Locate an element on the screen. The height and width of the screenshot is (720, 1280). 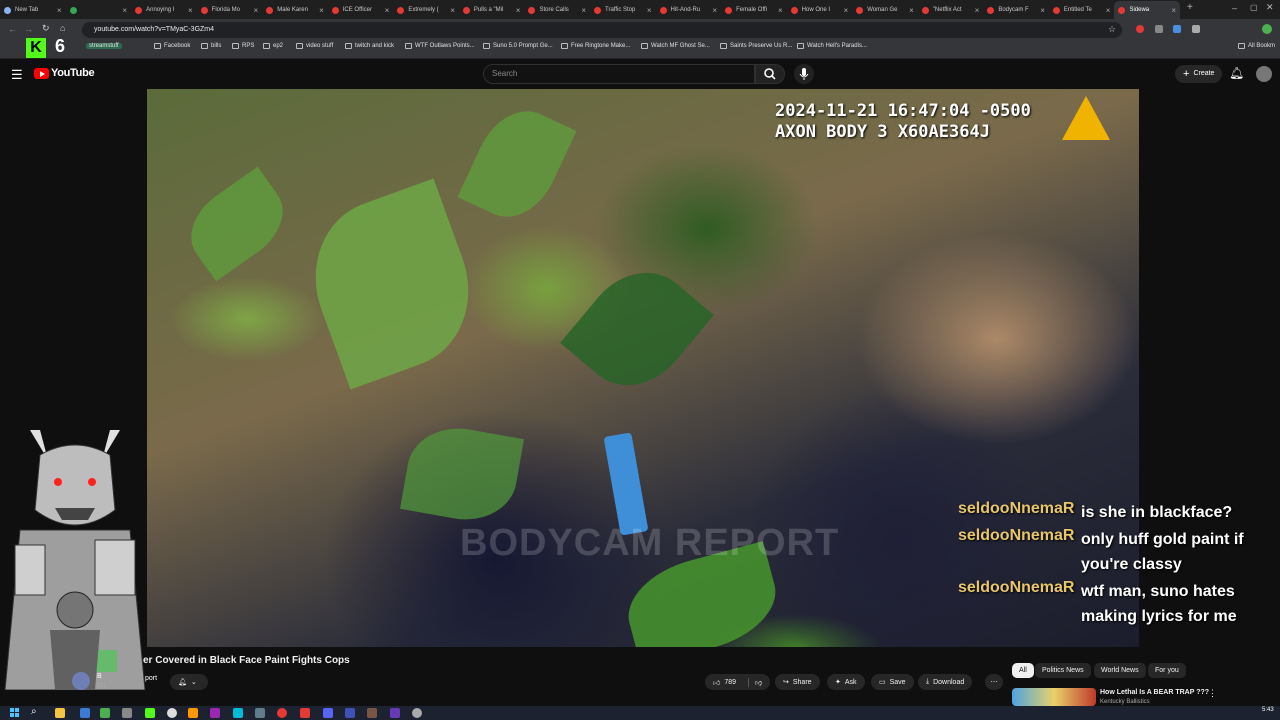
save-button: ▭ Save is located at coordinates (892, 682).